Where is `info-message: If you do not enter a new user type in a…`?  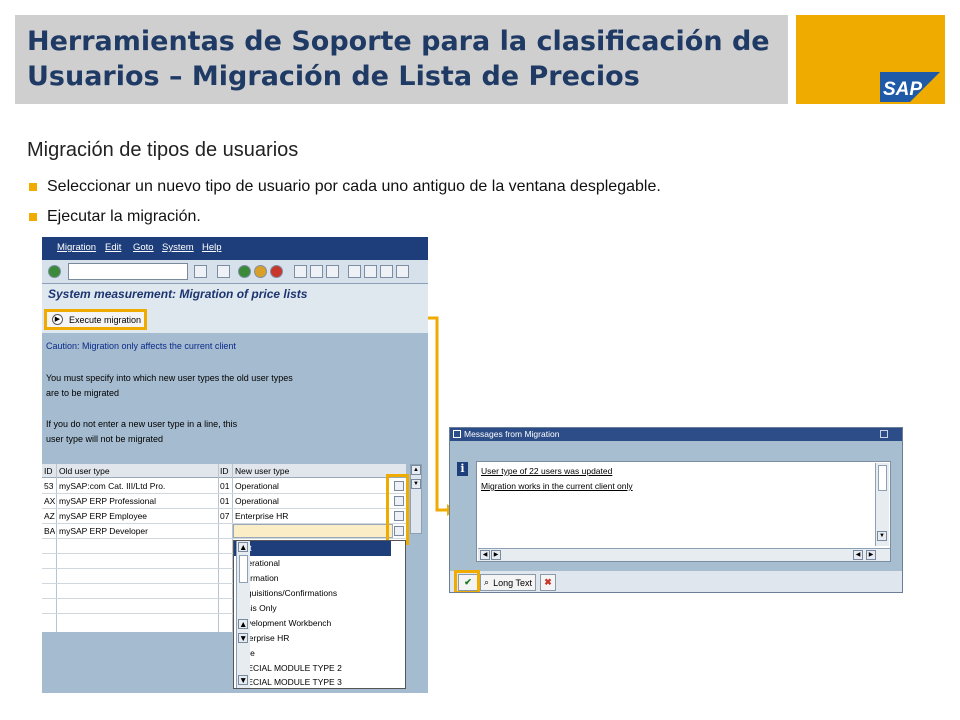 info-message: If you do not enter a new user type in a… is located at coordinates (142, 424).